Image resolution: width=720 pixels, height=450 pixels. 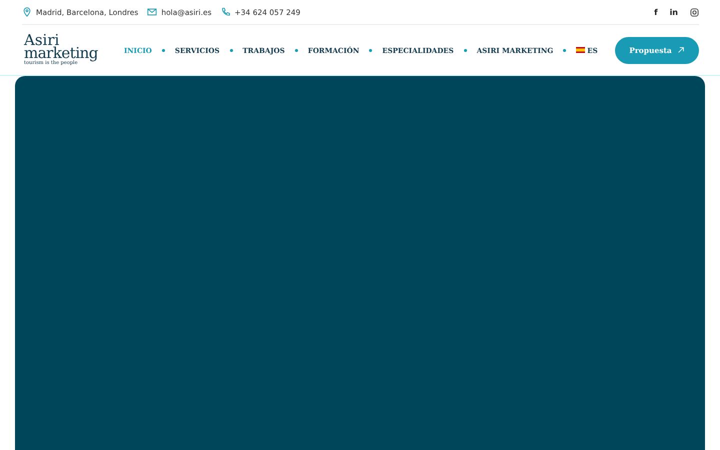 What do you see at coordinates (74, 40) in the screenshot?
I see `logo-text: Asiri` at bounding box center [74, 40].